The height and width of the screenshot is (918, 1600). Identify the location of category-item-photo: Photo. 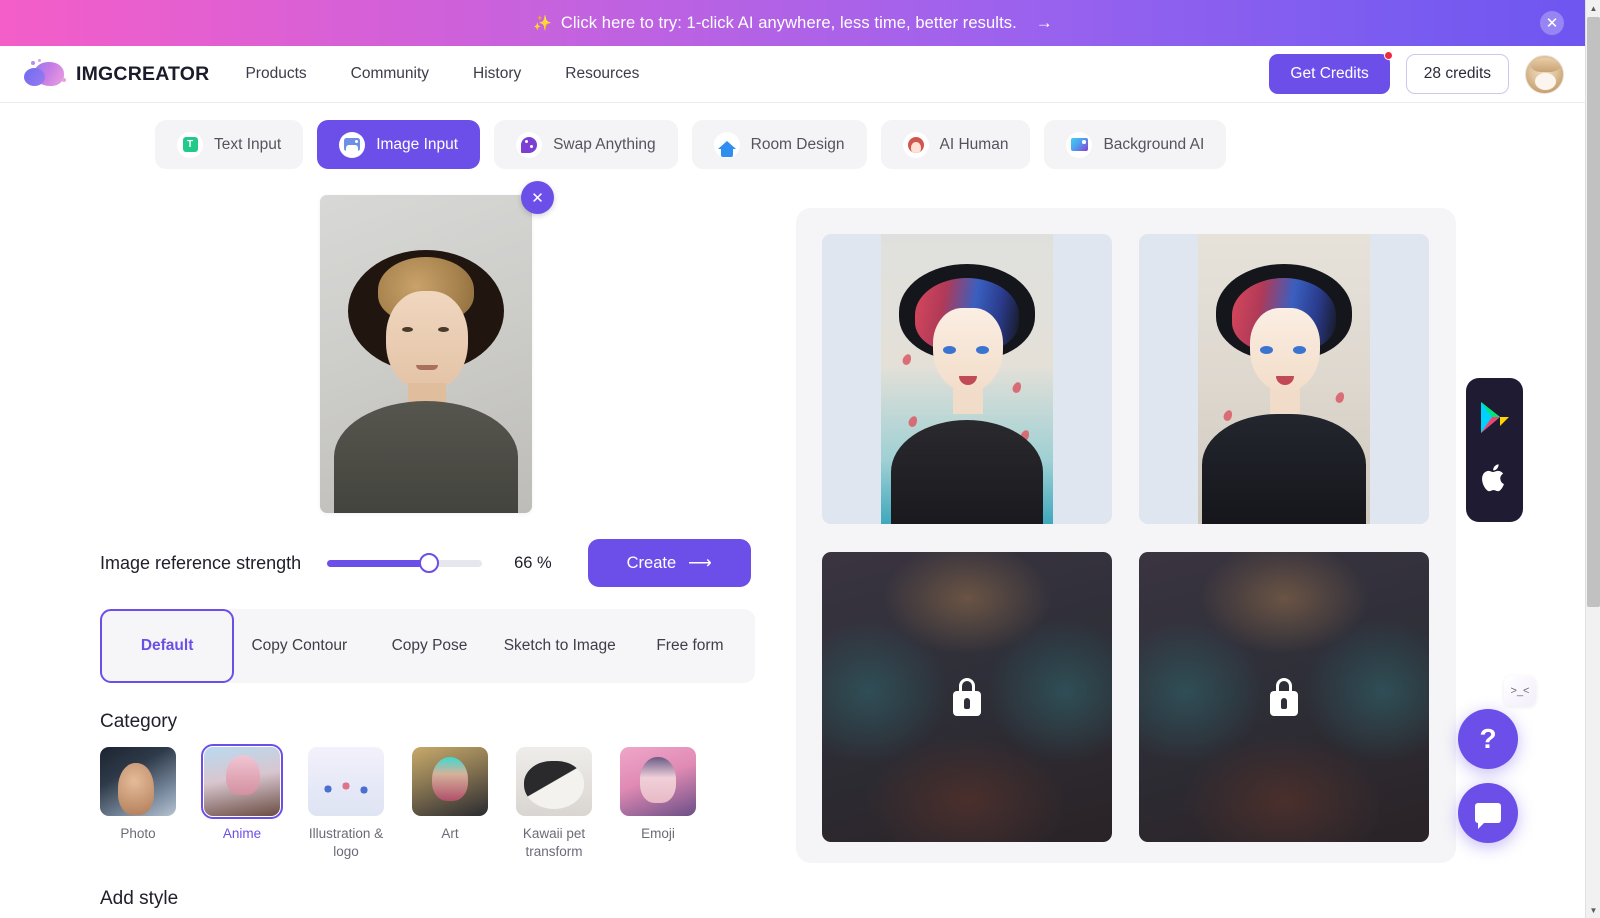
(138, 803).